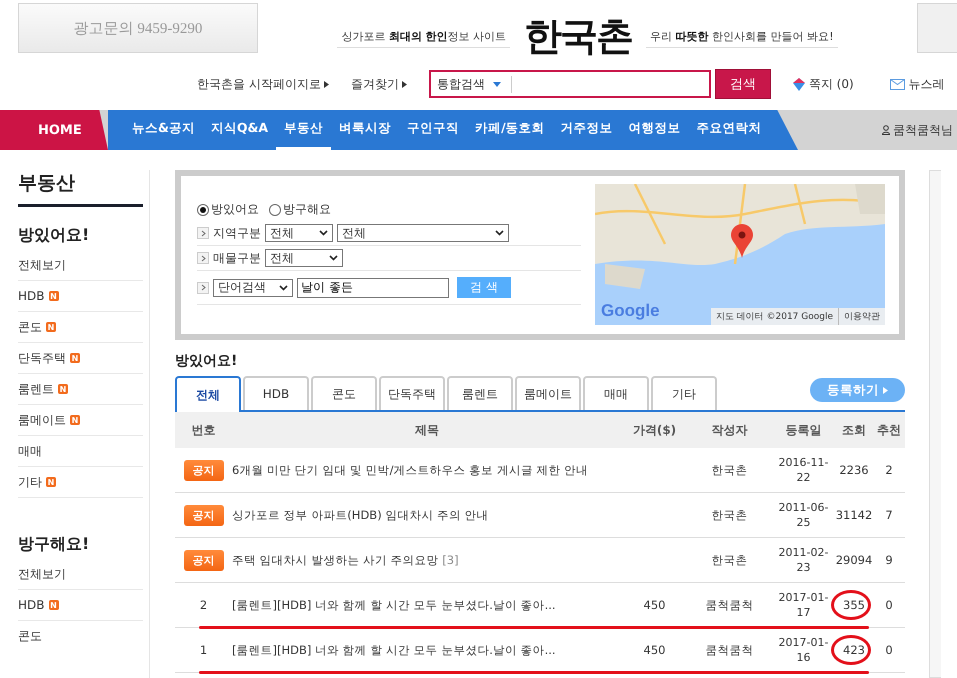 The width and height of the screenshot is (957, 678). Describe the element at coordinates (304, 130) in the screenshot. I see `nav-item: 부동산` at that location.